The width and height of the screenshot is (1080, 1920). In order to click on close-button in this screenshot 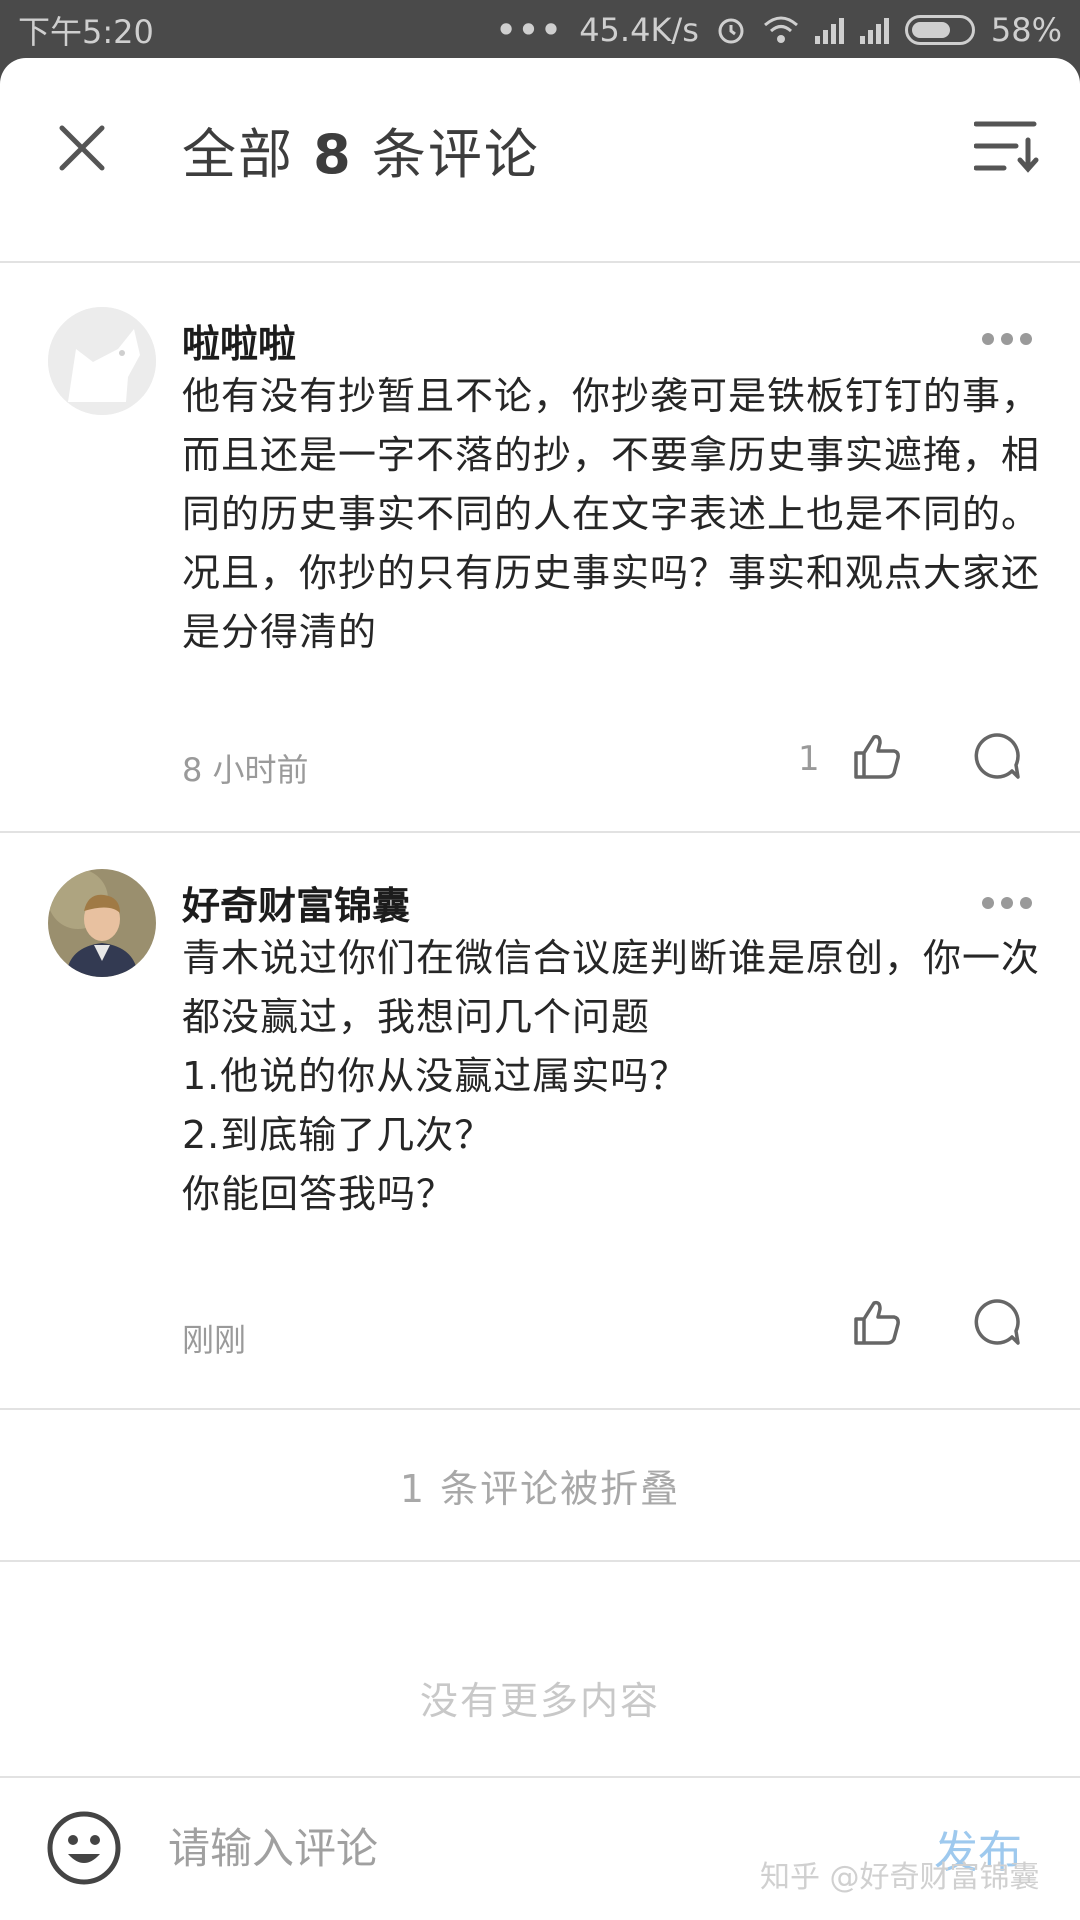, I will do `click(82, 148)`.